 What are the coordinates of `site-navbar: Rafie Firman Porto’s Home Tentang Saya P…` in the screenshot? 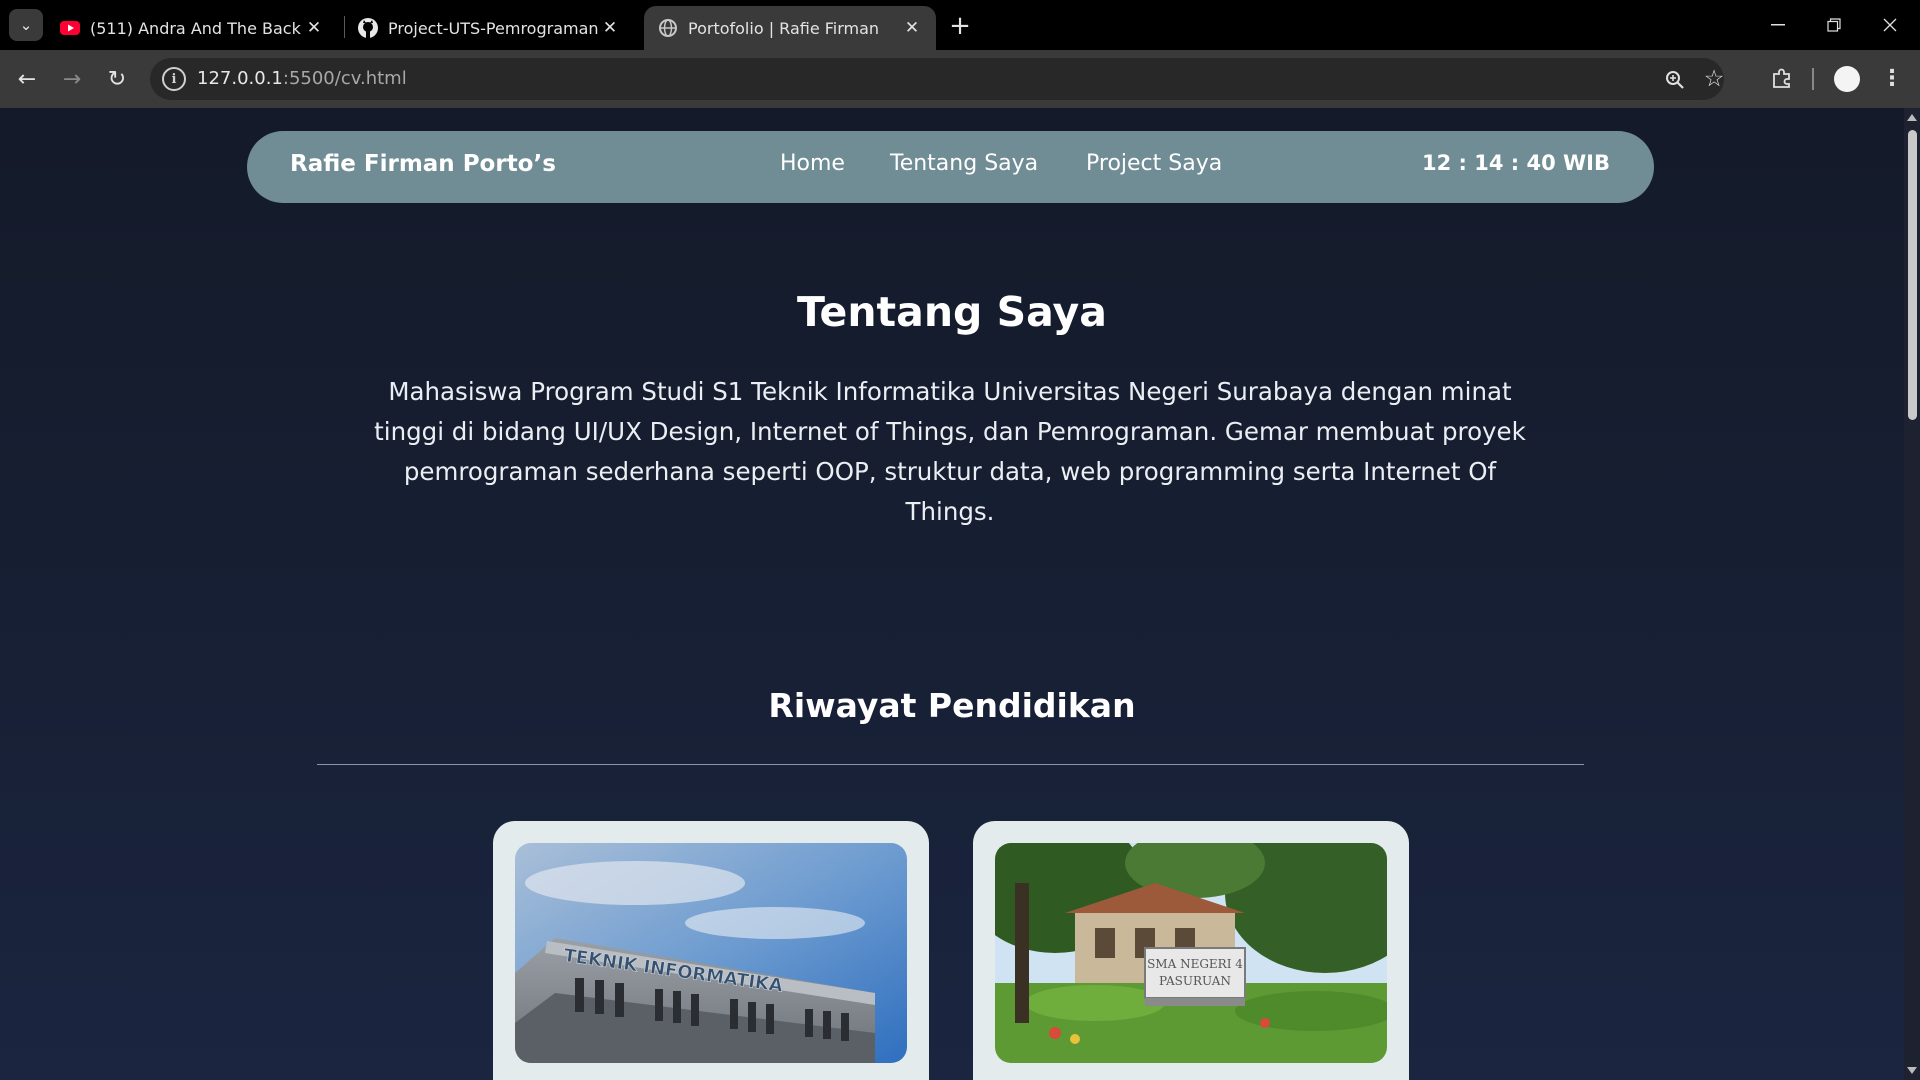 It's located at (950, 167).